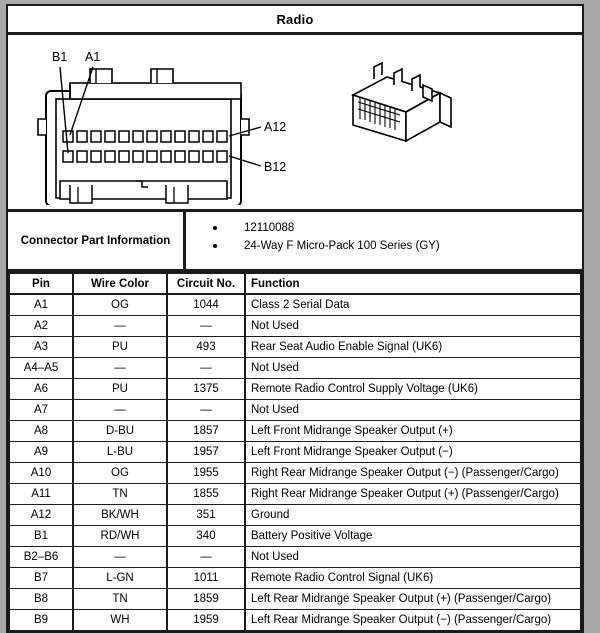 The width and height of the screenshot is (600, 633). I want to click on cell-circuit-no: 351, so click(206, 514).